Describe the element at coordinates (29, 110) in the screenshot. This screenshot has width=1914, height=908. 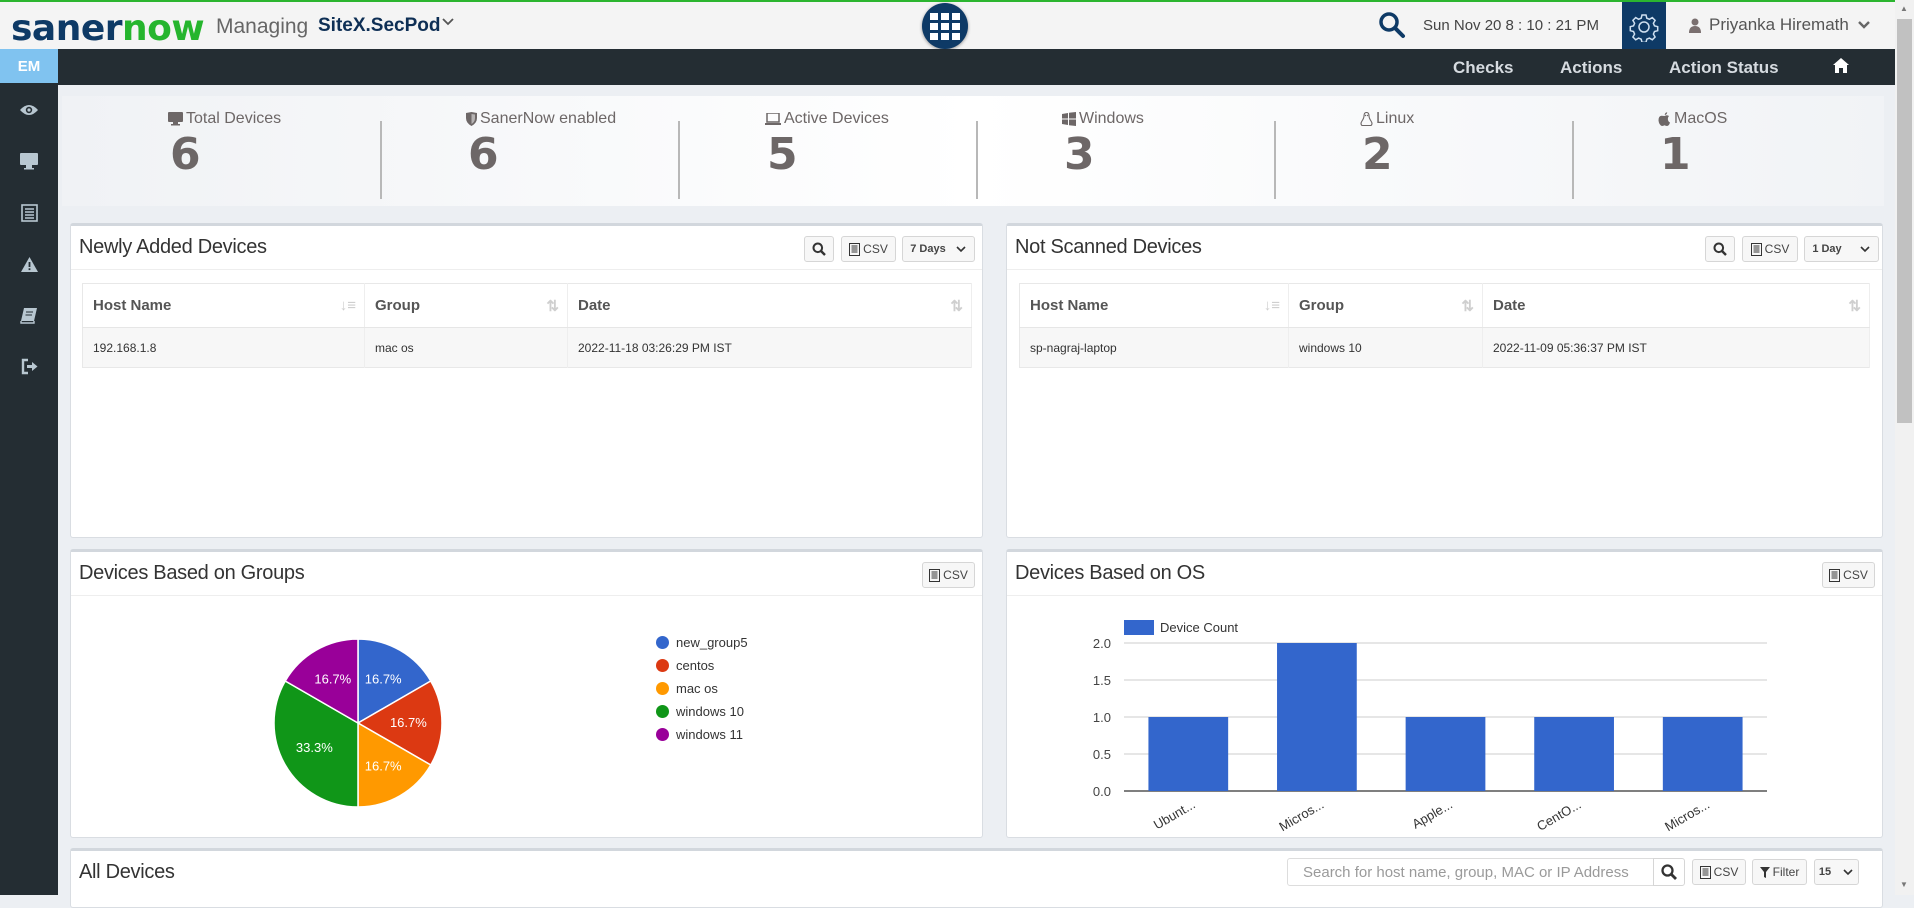
I see `eye-icon` at that location.